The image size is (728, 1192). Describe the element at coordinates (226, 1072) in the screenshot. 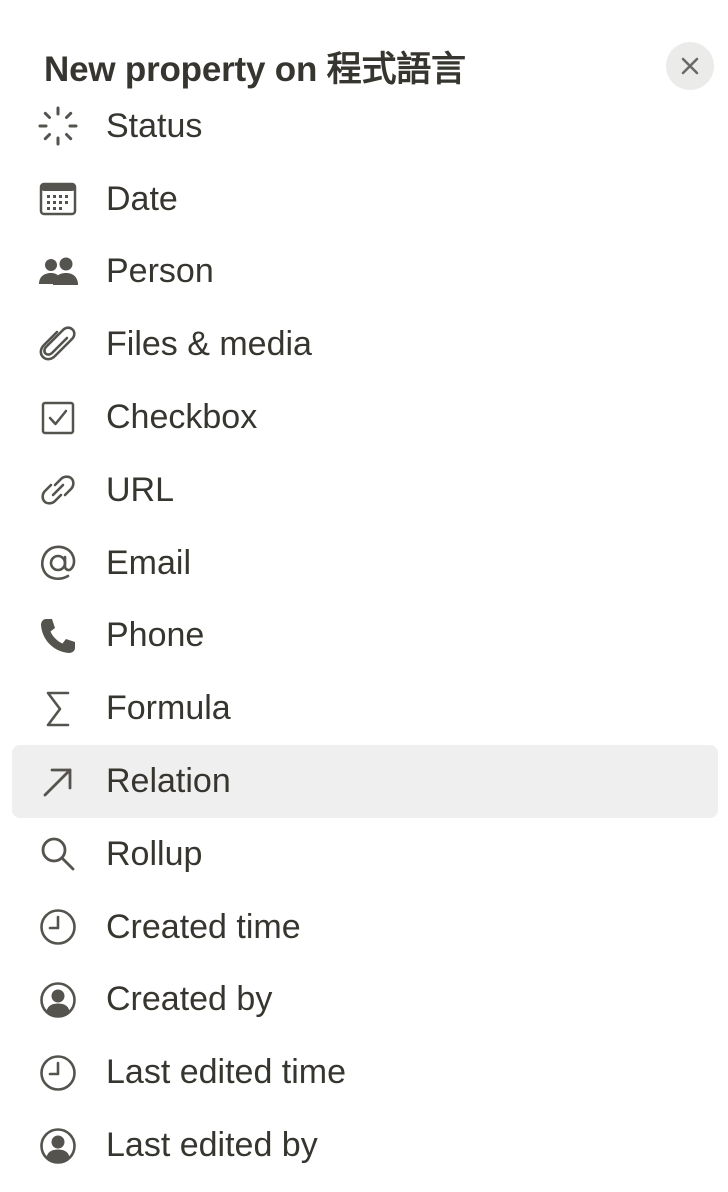

I see `property-type-label: Last edited time` at that location.